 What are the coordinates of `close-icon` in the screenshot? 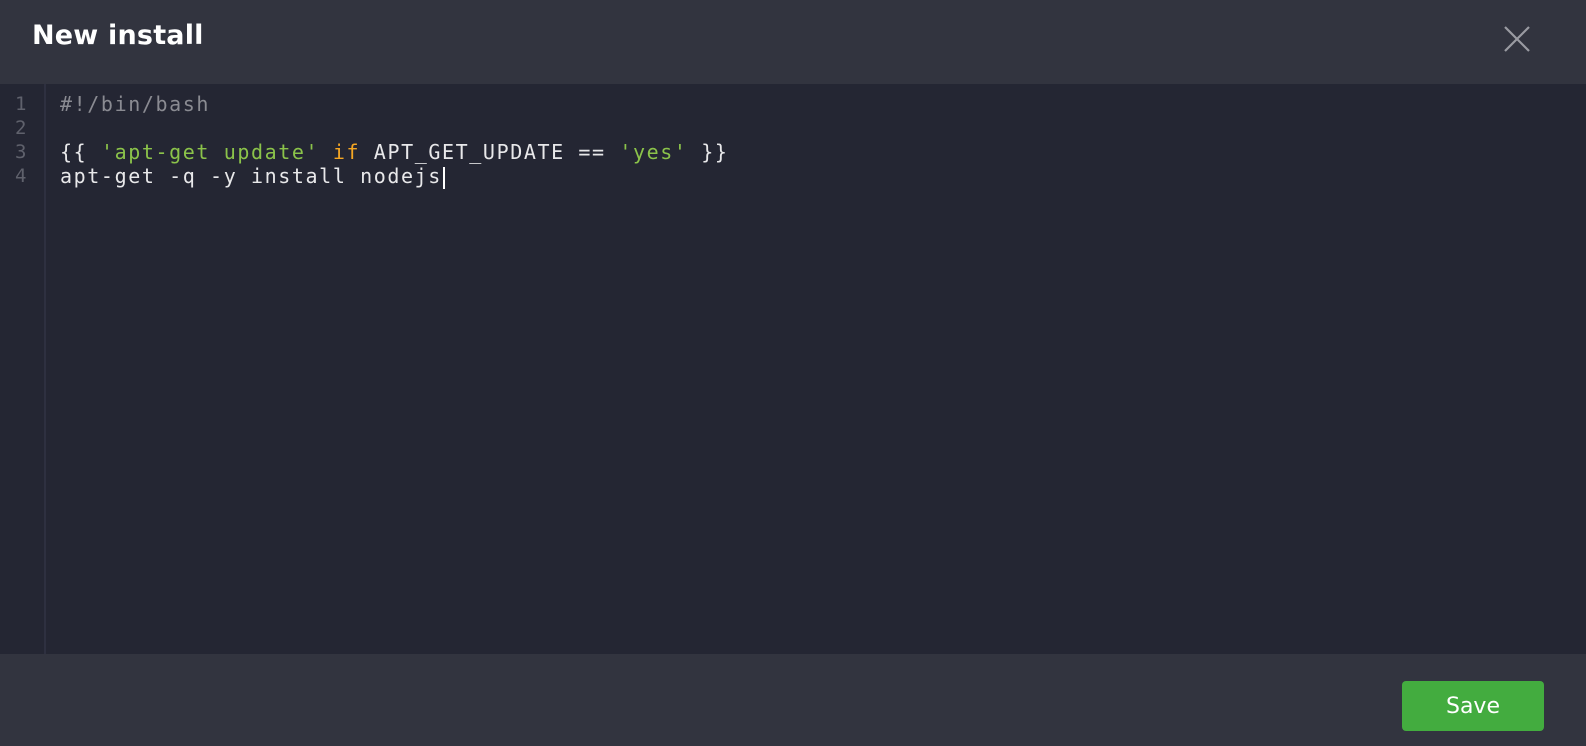 It's located at (1517, 39).